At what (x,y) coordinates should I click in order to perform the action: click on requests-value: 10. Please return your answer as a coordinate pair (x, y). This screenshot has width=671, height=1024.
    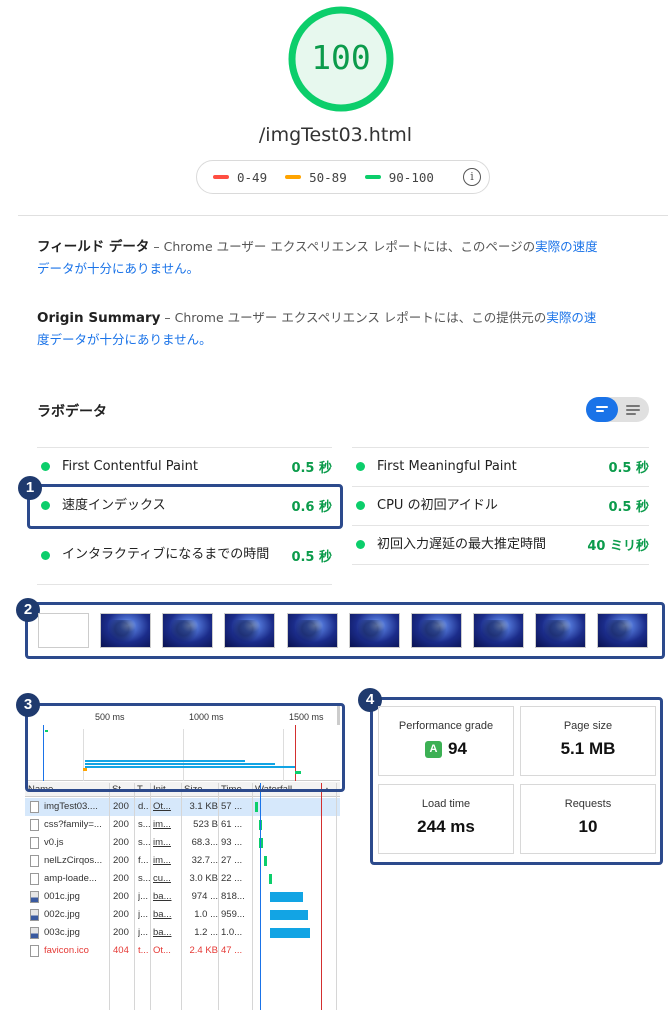
    Looking at the image, I should click on (588, 826).